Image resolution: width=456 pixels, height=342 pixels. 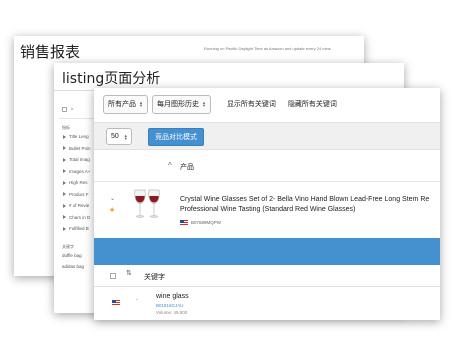 What do you see at coordinates (64, 109) in the screenshot?
I see `select-all-checkbox` at bounding box center [64, 109].